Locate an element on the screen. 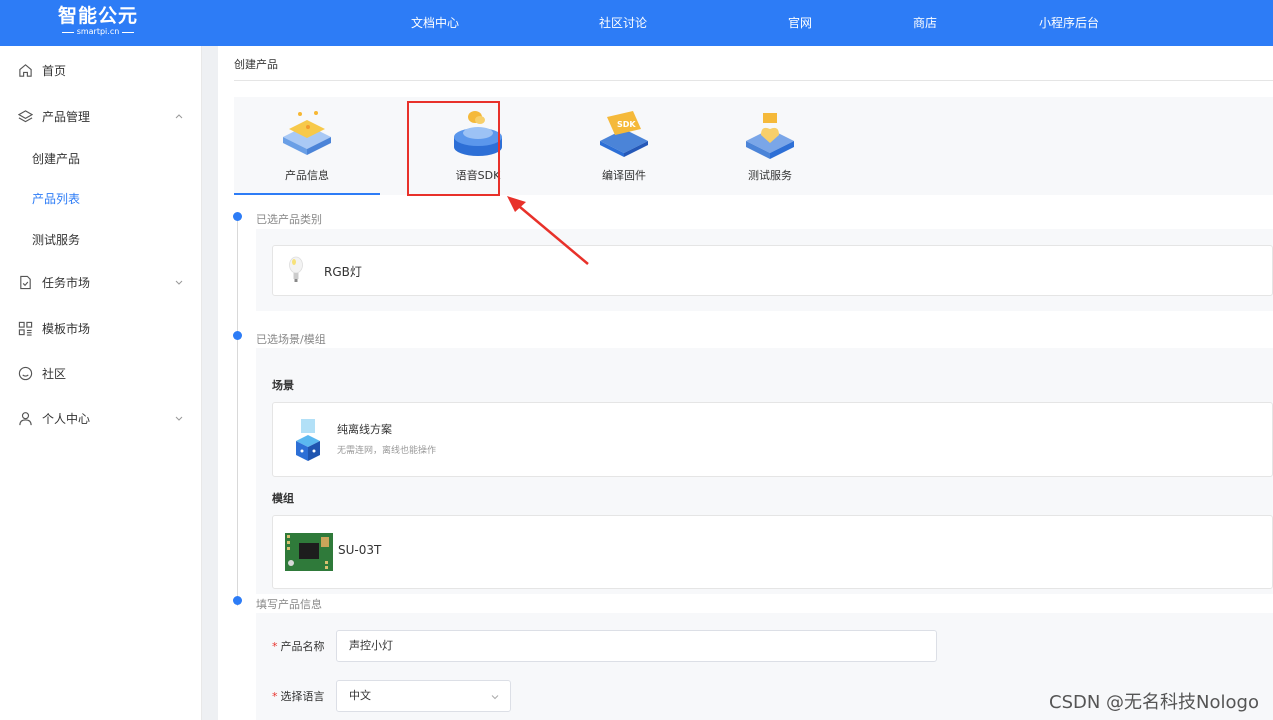  sidebar-item-label: 产品列表 is located at coordinates (56, 198).